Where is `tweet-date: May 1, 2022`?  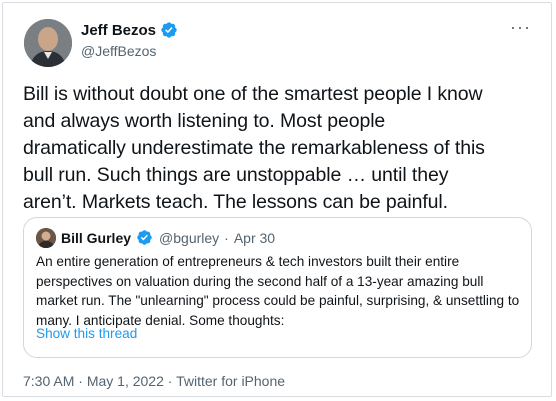
tweet-date: May 1, 2022 is located at coordinates (125, 381).